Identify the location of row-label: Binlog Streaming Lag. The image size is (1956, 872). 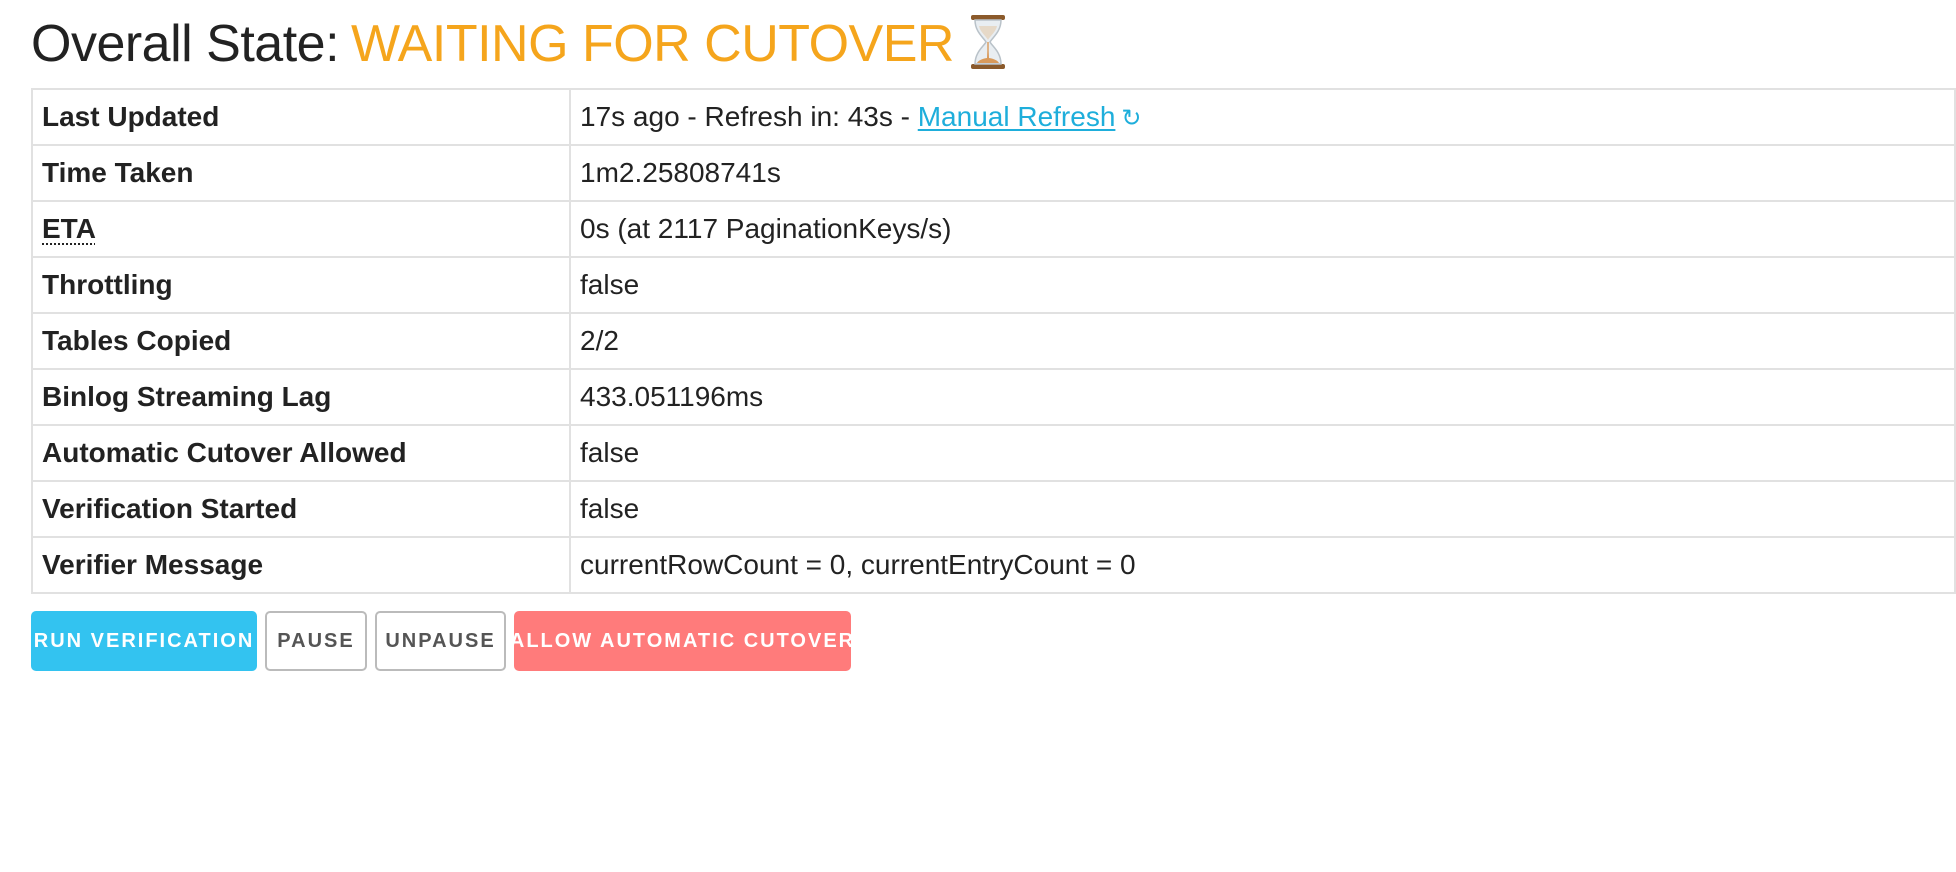
(301, 397).